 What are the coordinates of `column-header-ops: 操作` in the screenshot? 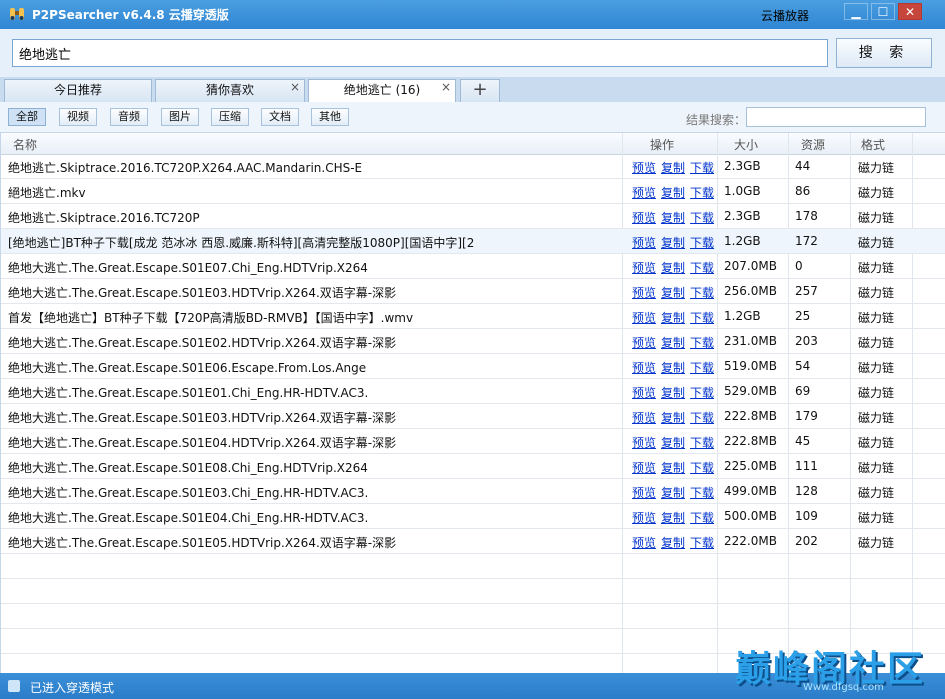 It's located at (662, 144).